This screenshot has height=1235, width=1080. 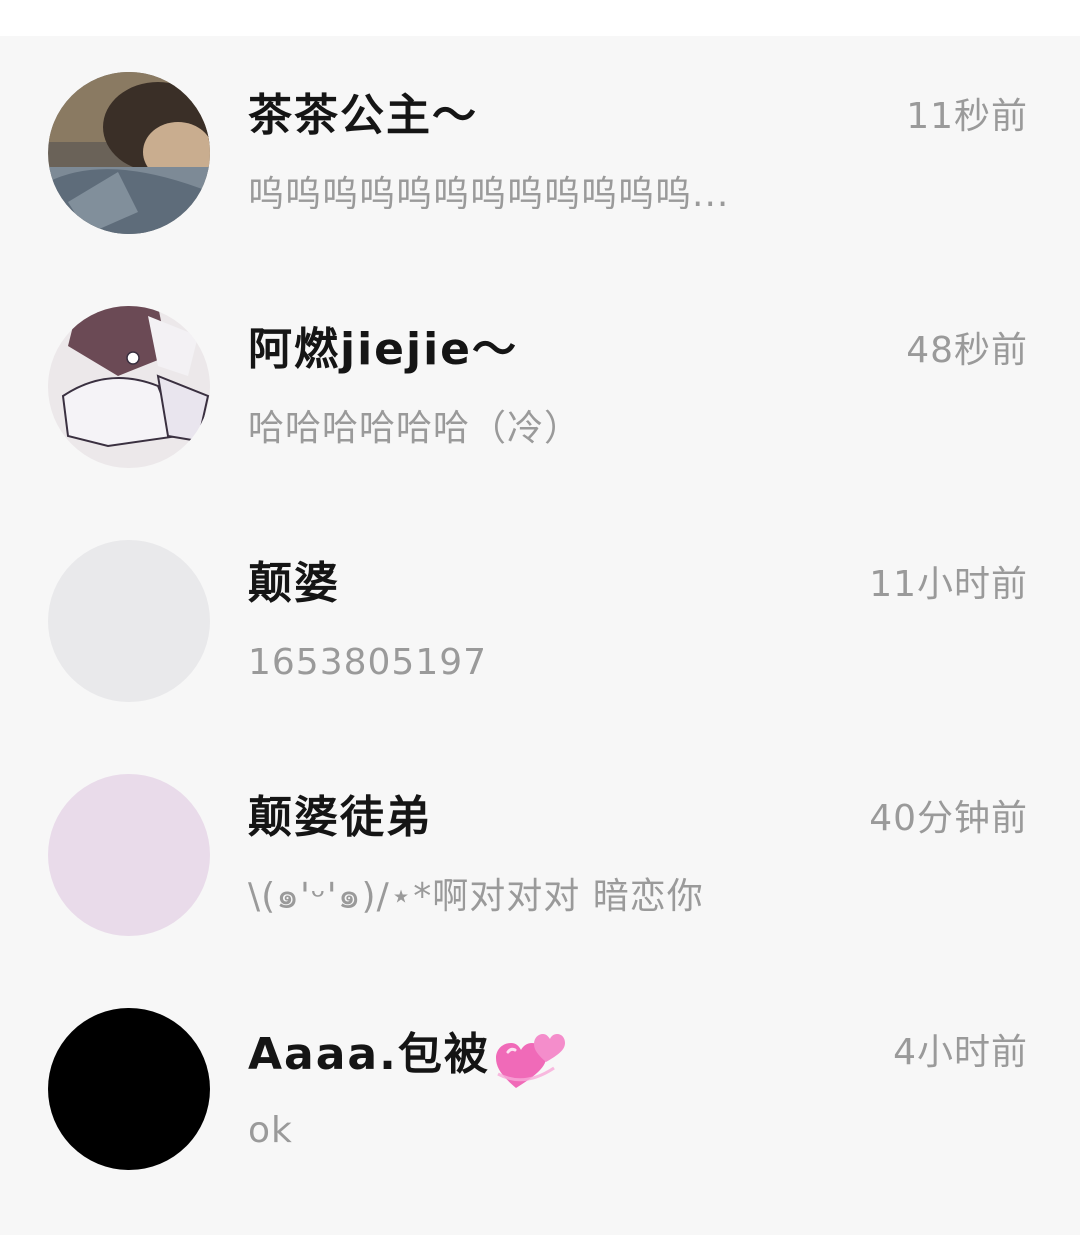 What do you see at coordinates (530, 1061) in the screenshot?
I see `two-hearts-icon` at bounding box center [530, 1061].